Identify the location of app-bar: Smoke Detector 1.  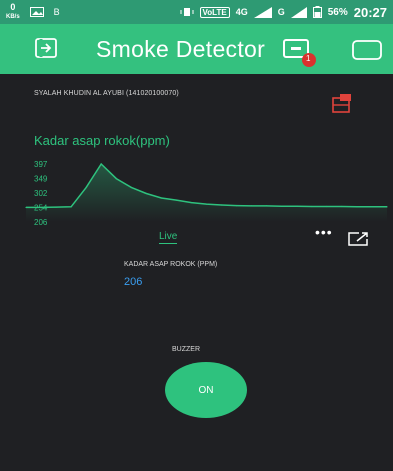
(196, 49).